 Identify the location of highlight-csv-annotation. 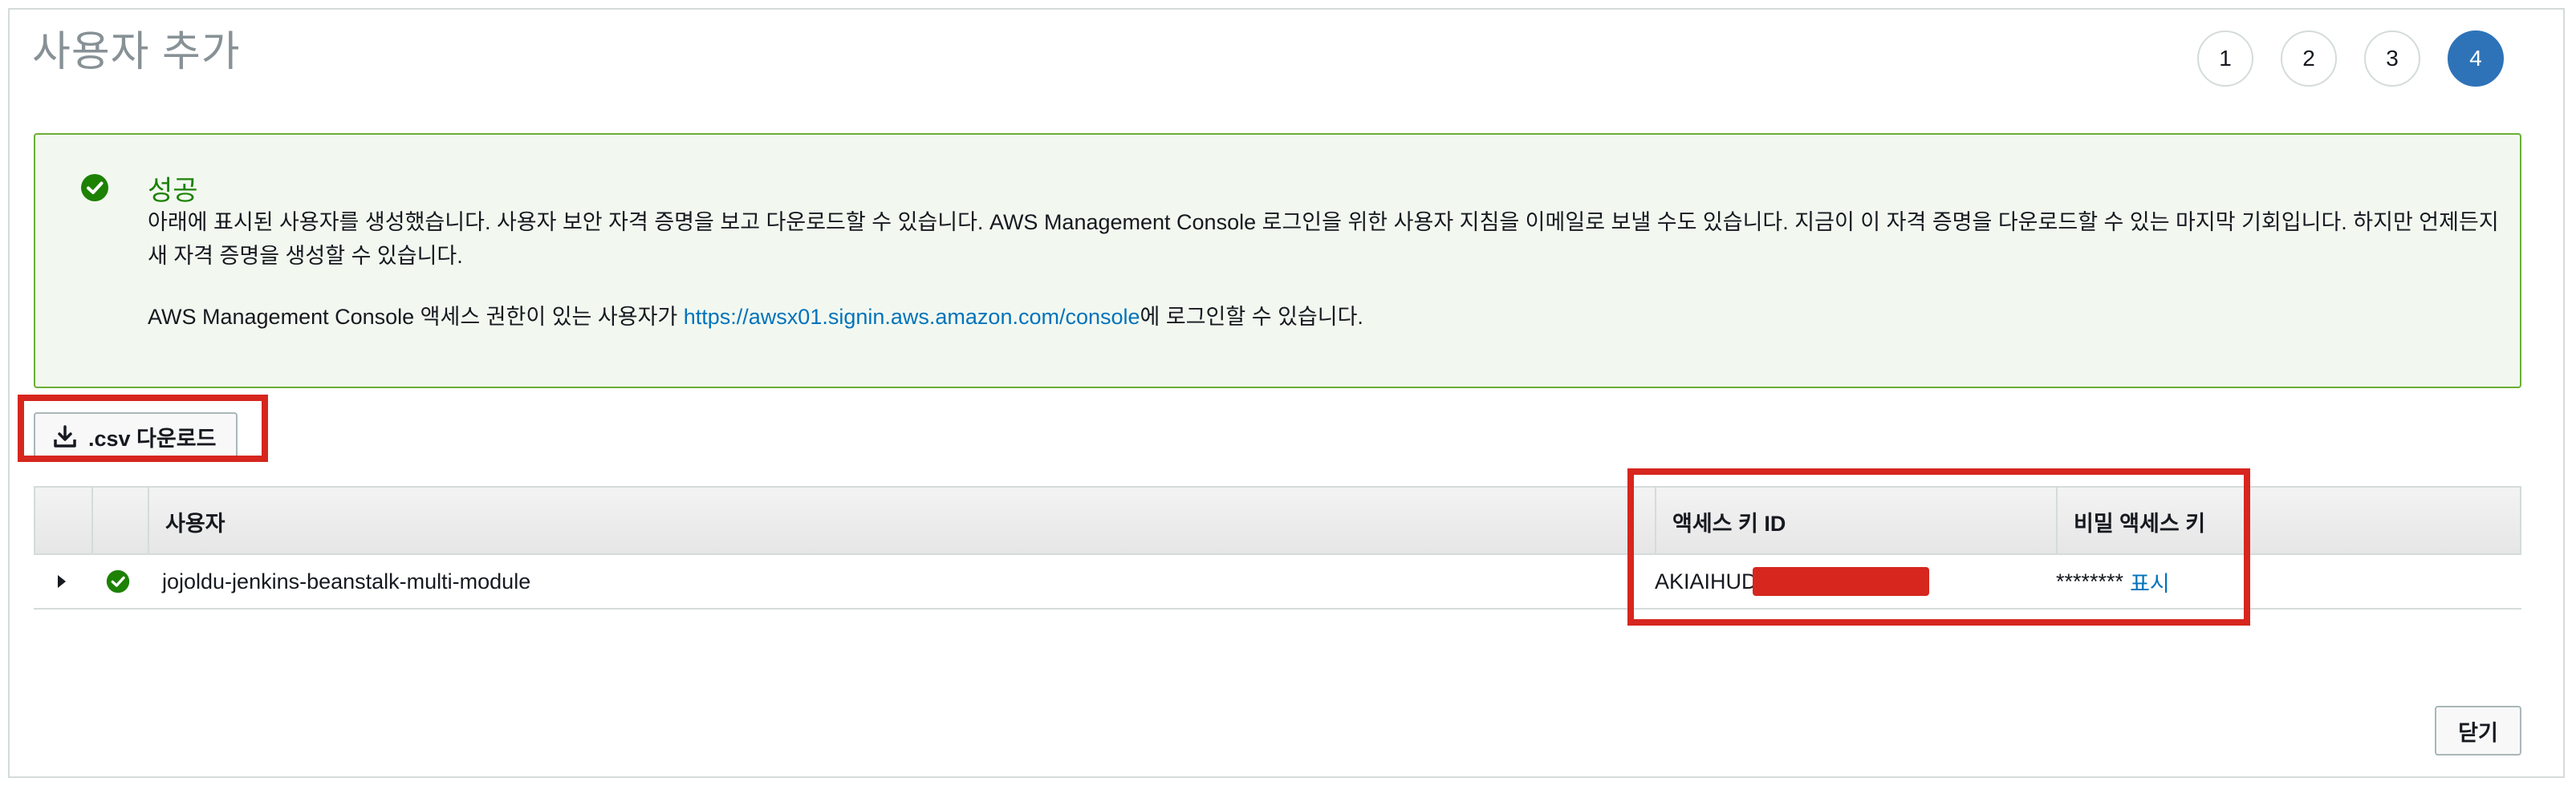
(143, 428).